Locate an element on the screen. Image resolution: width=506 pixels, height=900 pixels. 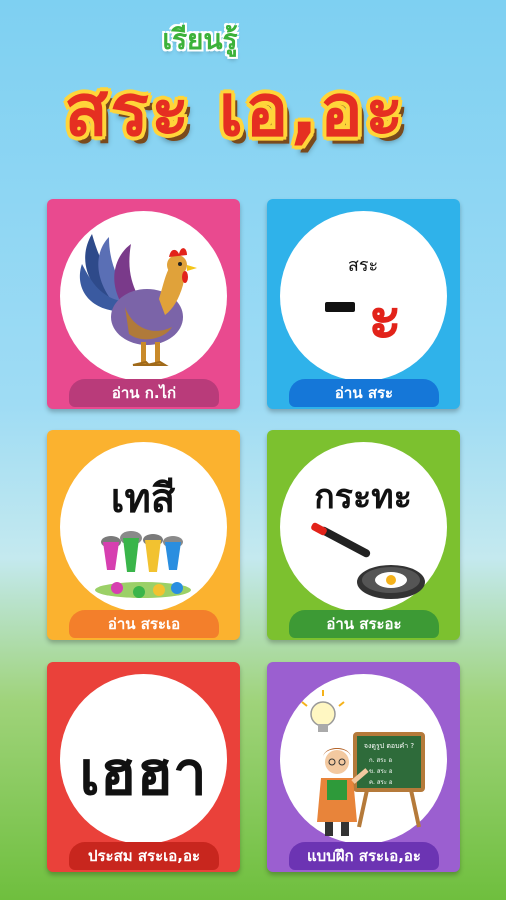
menu-card-read-vowels: สระ ะ อ่าน สระ is located at coordinates (363, 304).